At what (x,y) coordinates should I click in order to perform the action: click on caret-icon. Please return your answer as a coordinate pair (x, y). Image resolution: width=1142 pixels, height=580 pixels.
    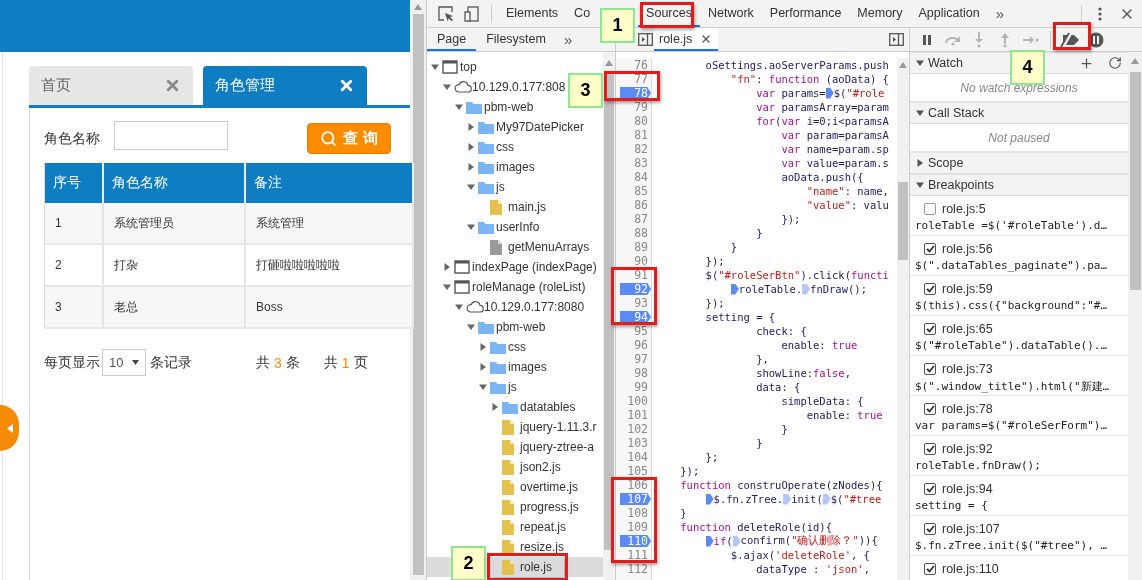
    Looking at the image, I should click on (135, 362).